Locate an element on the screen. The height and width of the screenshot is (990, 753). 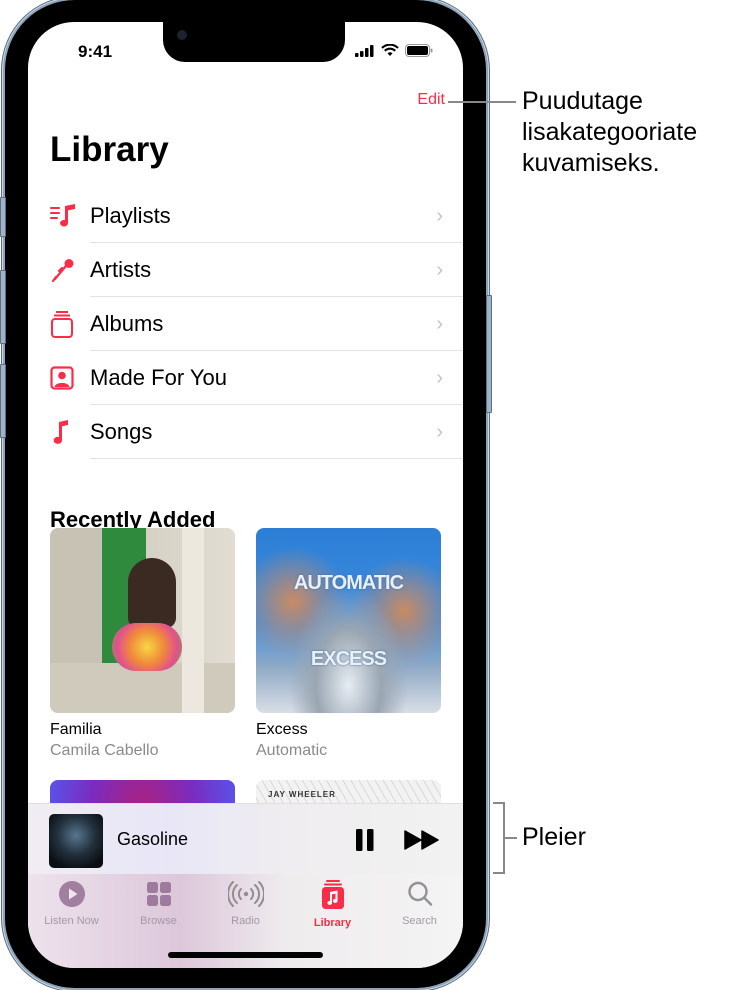
album-card-familia: Familia Camila Cabello is located at coordinates (142, 644).